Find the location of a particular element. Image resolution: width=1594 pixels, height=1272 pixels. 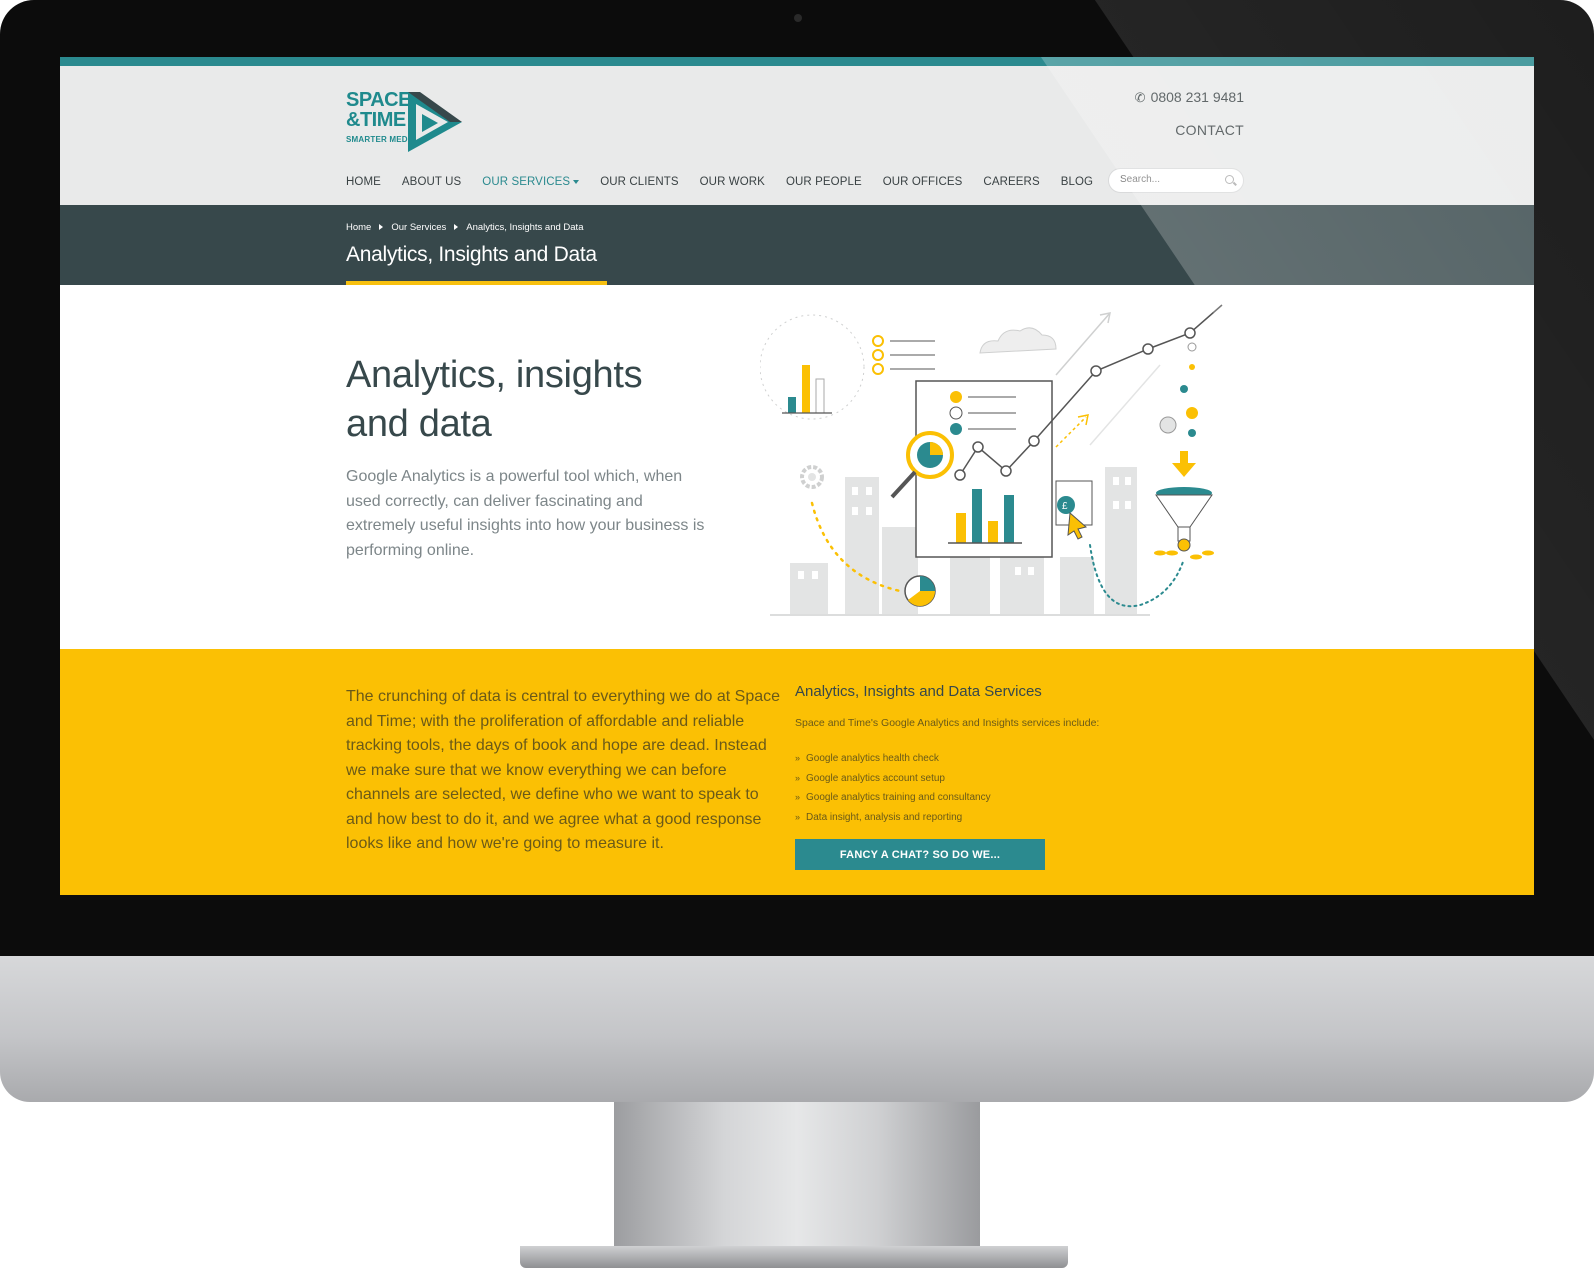

list-item: » Data insight, analysis and reporting is located at coordinates (893, 818).